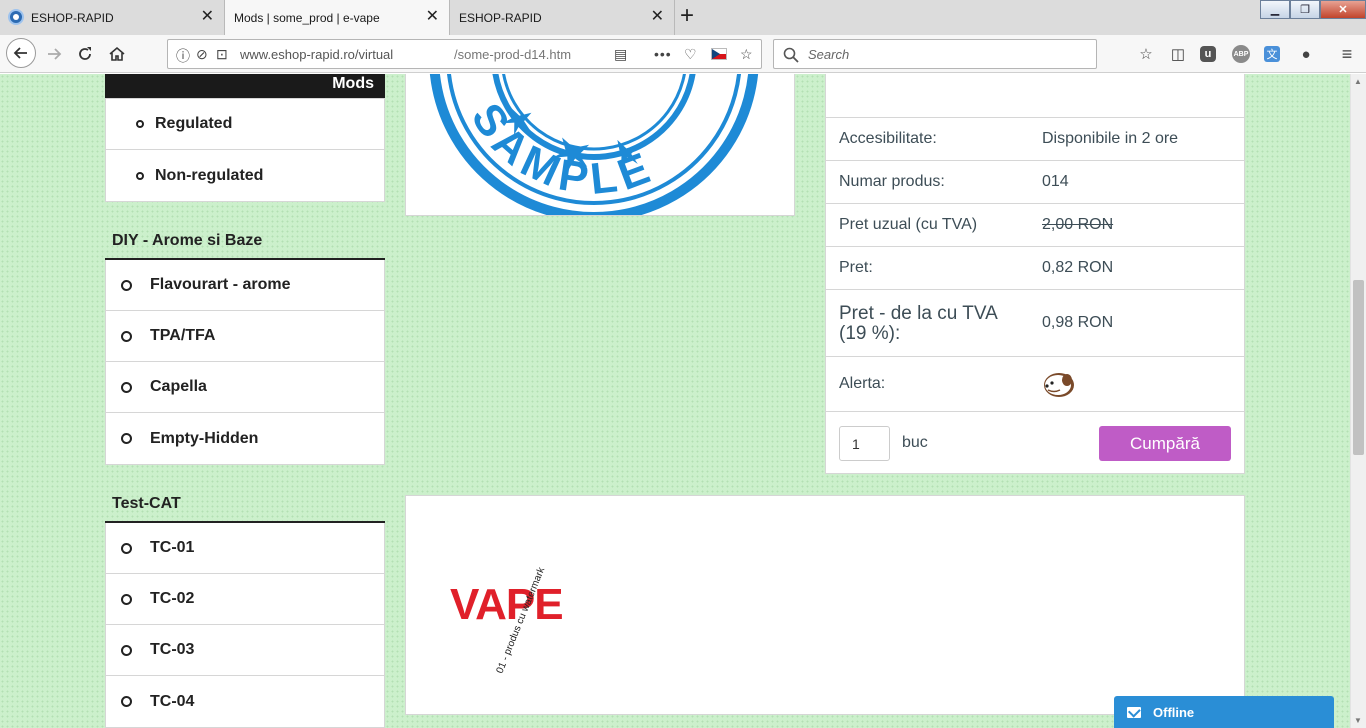 This screenshot has width=1366, height=728. Describe the element at coordinates (918, 313) in the screenshot. I see `price-from-label-line1: Pret - de la cu TVA` at that location.